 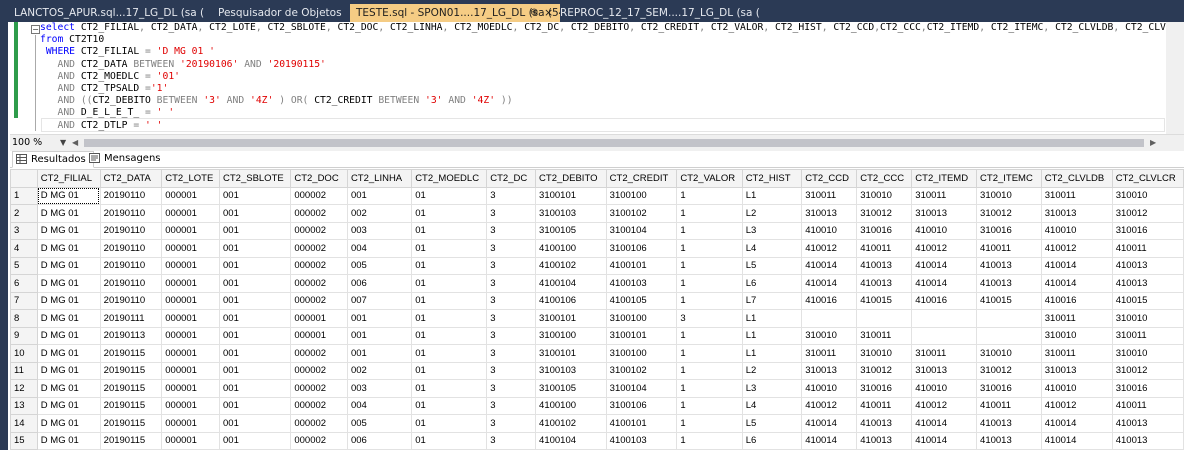 What do you see at coordinates (1009, 178) in the screenshot?
I see `column-header: CT2_ITEMC` at bounding box center [1009, 178].